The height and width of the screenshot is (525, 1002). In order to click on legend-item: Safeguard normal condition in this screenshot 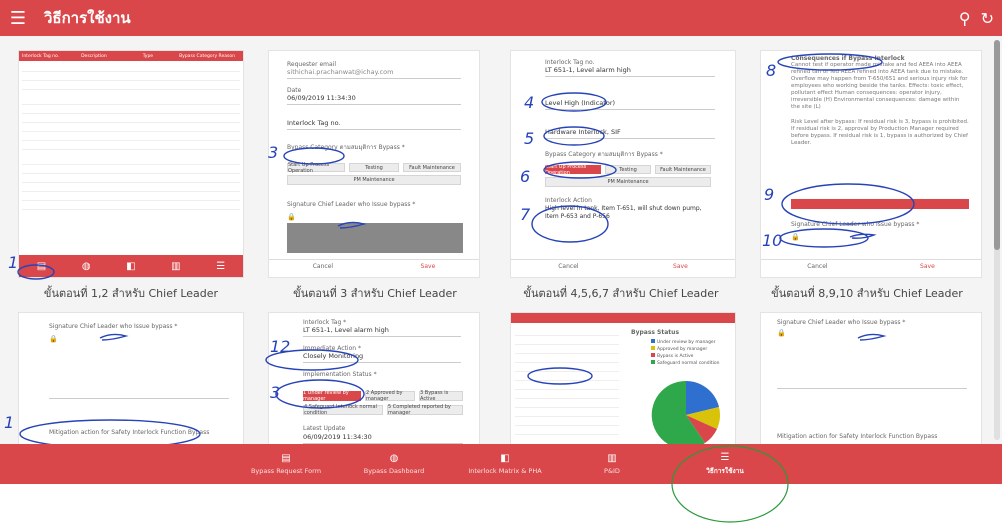, I will do `click(685, 363)`.